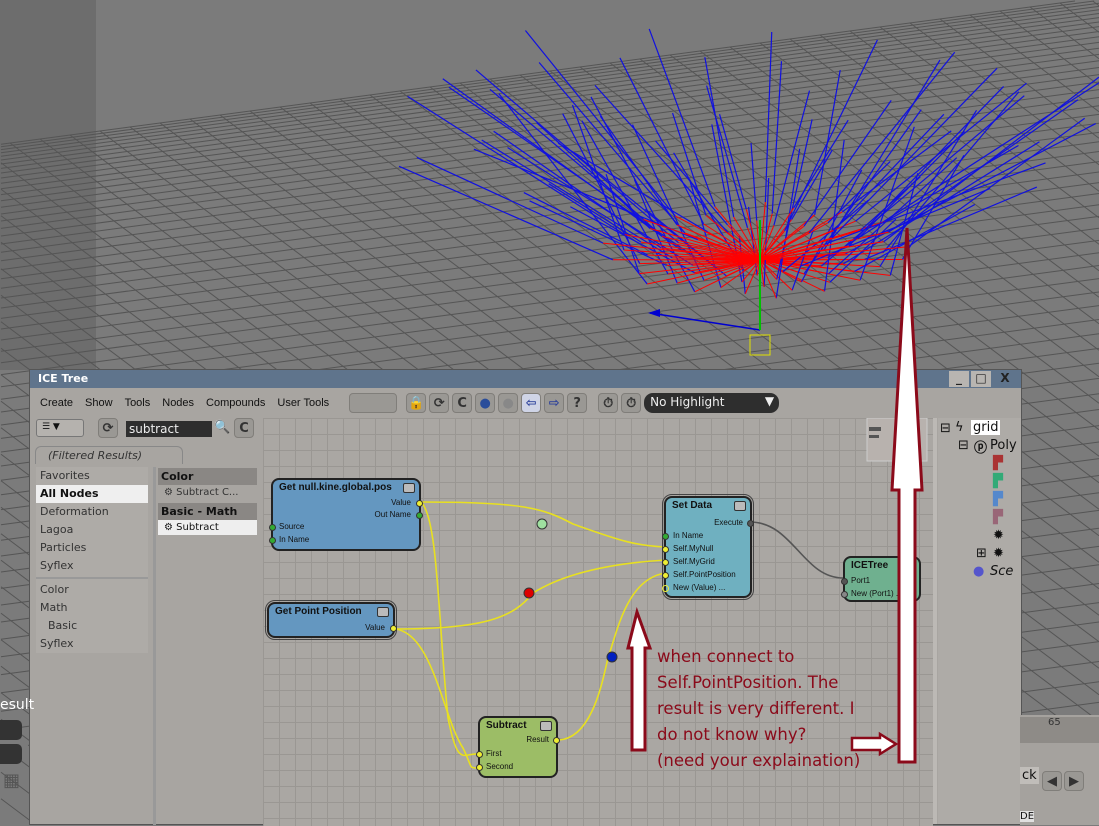  Describe the element at coordinates (711, 403) in the screenshot. I see `highlight-dropdown: No Highlight▼` at that location.